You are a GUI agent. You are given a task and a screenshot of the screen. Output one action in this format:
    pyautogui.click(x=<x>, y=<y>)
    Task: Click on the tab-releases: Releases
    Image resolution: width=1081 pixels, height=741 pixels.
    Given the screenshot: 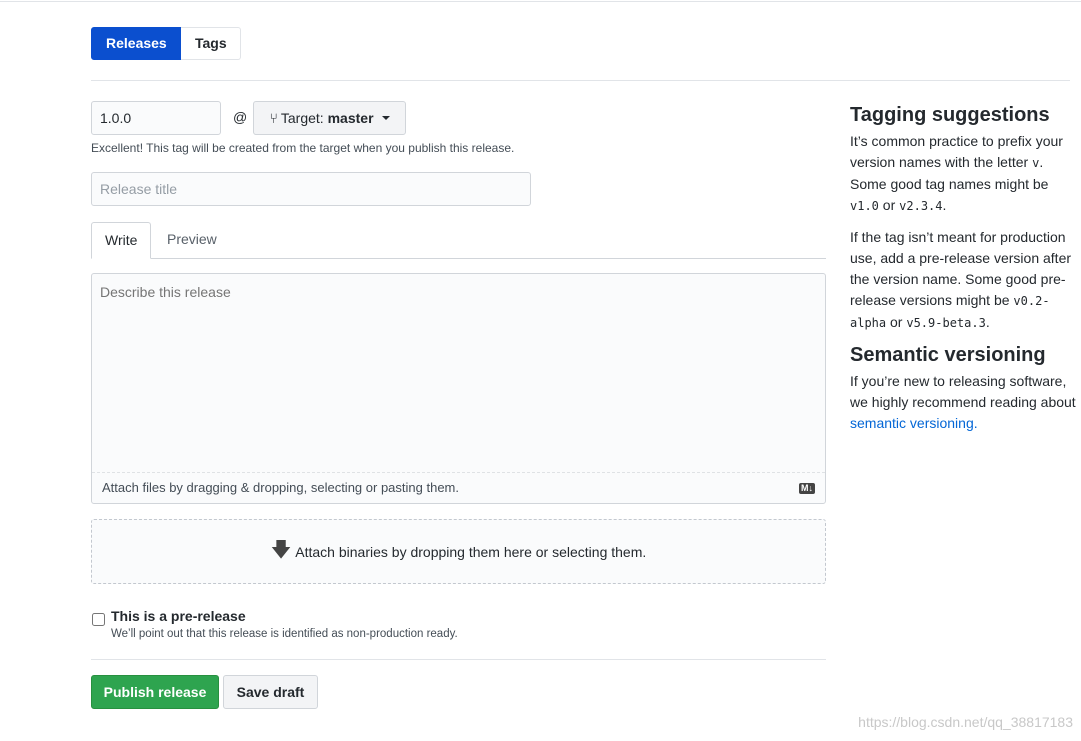 What is the action you would take?
    pyautogui.click(x=136, y=43)
    